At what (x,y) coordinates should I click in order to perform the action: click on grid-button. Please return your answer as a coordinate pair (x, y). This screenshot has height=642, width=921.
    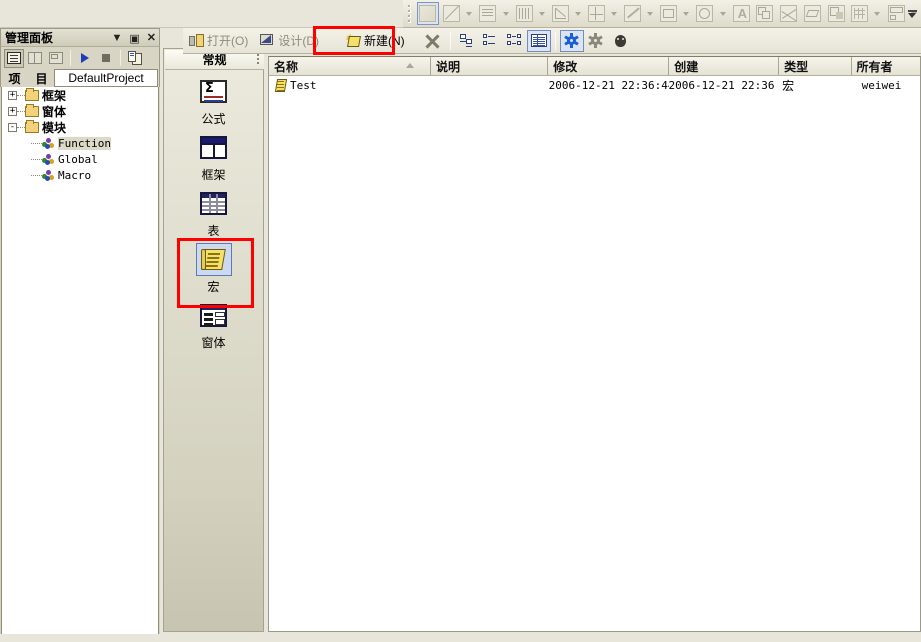
    Looking at the image, I should click on (860, 13).